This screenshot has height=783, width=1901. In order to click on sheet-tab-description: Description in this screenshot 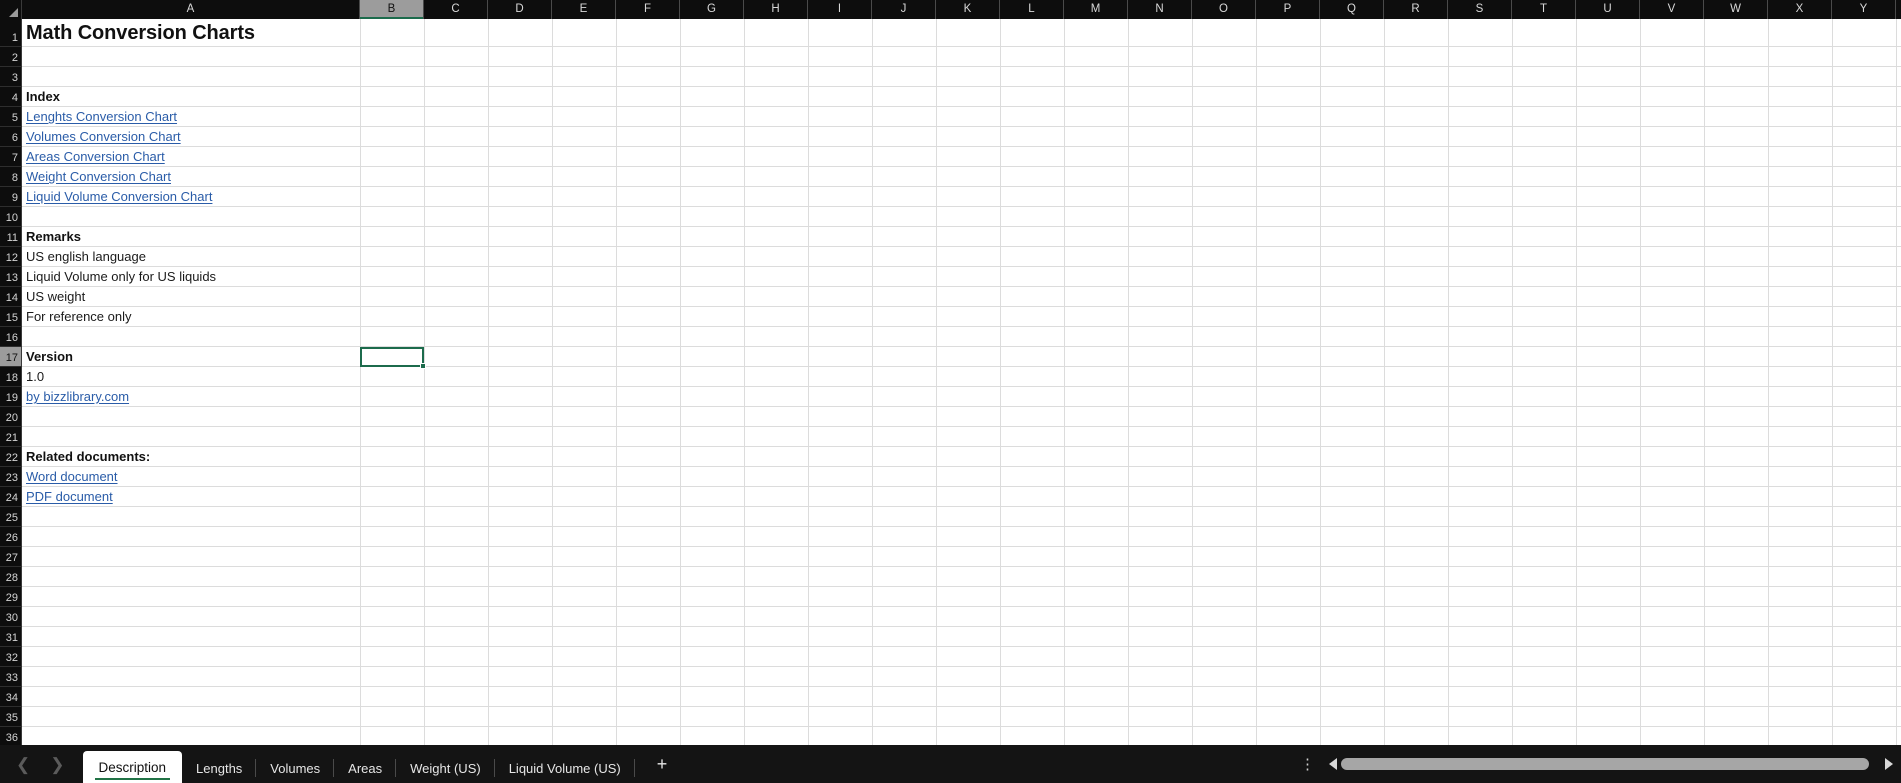, I will do `click(132, 767)`.